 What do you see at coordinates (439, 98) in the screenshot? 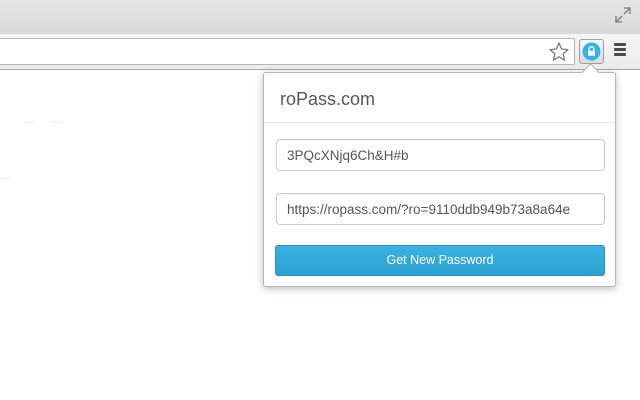
I see `popup-header: roPass.com` at bounding box center [439, 98].